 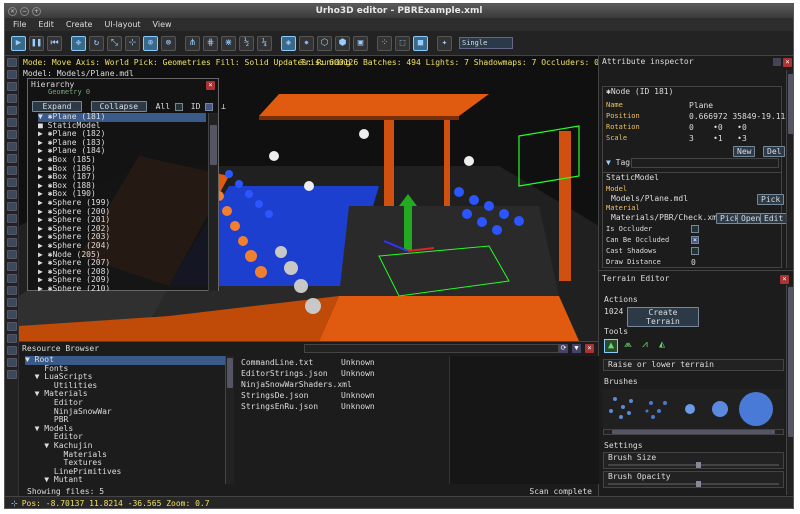 What do you see at coordinates (178, 106) in the screenshot?
I see `all-checkbox` at bounding box center [178, 106].